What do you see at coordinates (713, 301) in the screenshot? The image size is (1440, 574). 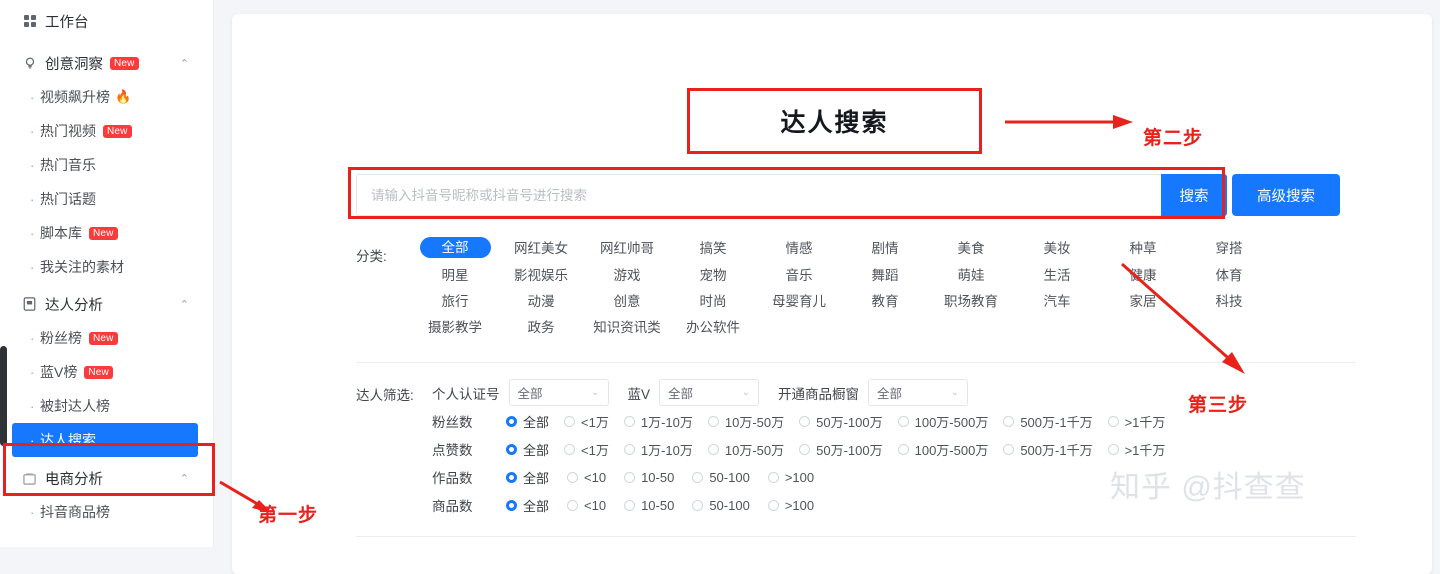 I see `category-option: 时尚` at bounding box center [713, 301].